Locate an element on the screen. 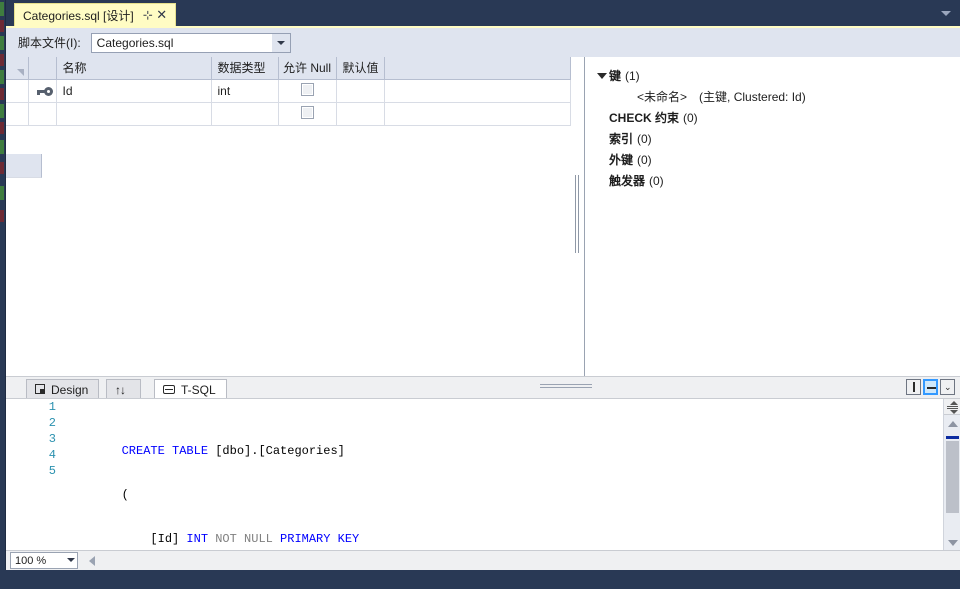  scrollbar-thumb is located at coordinates (952, 477).